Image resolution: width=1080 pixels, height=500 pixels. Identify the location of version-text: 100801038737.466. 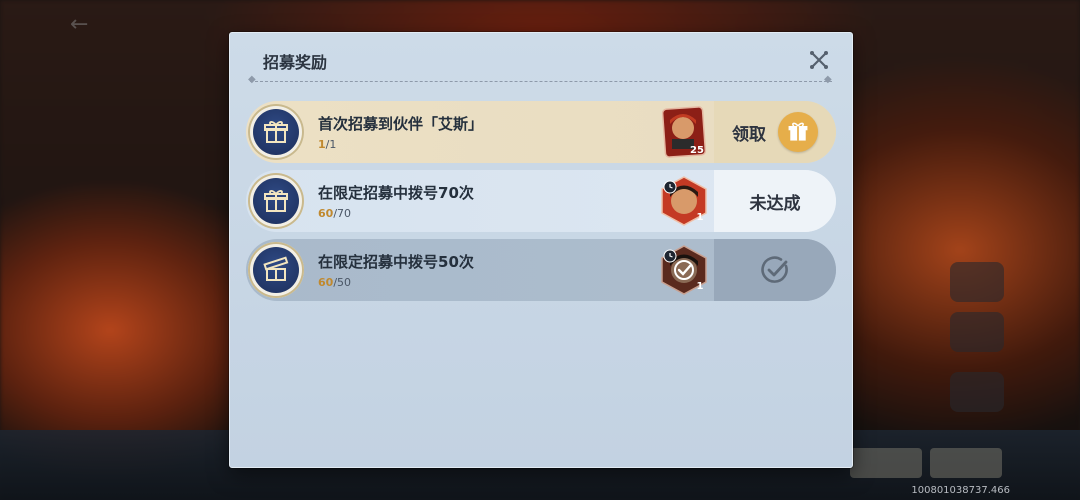
(960, 490).